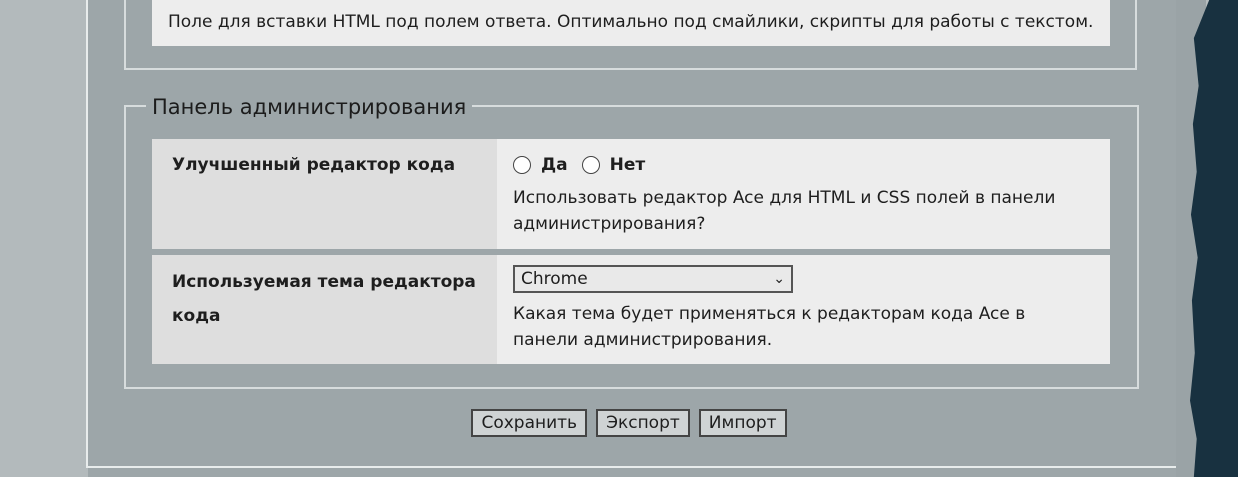 The image size is (1238, 477). What do you see at coordinates (742, 423) in the screenshot?
I see `import-button: Импорт` at bounding box center [742, 423].